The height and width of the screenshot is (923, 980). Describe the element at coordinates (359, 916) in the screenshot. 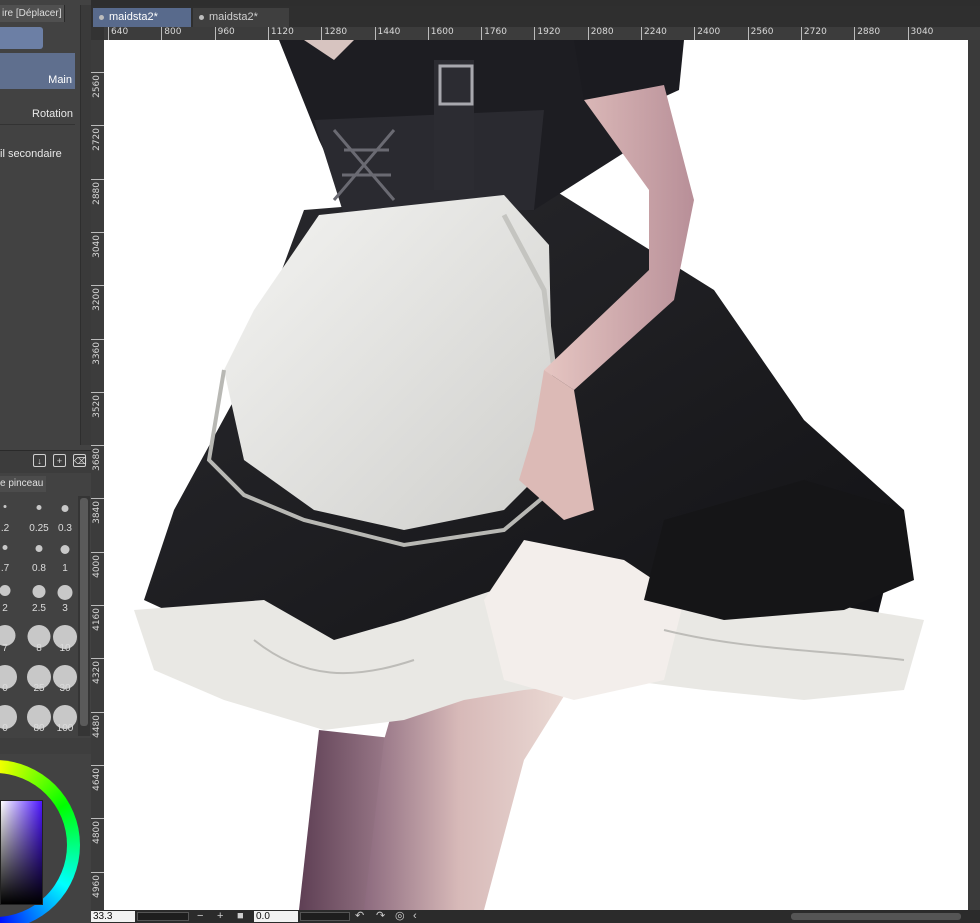

I see `rotate-left-icon: ↶` at that location.